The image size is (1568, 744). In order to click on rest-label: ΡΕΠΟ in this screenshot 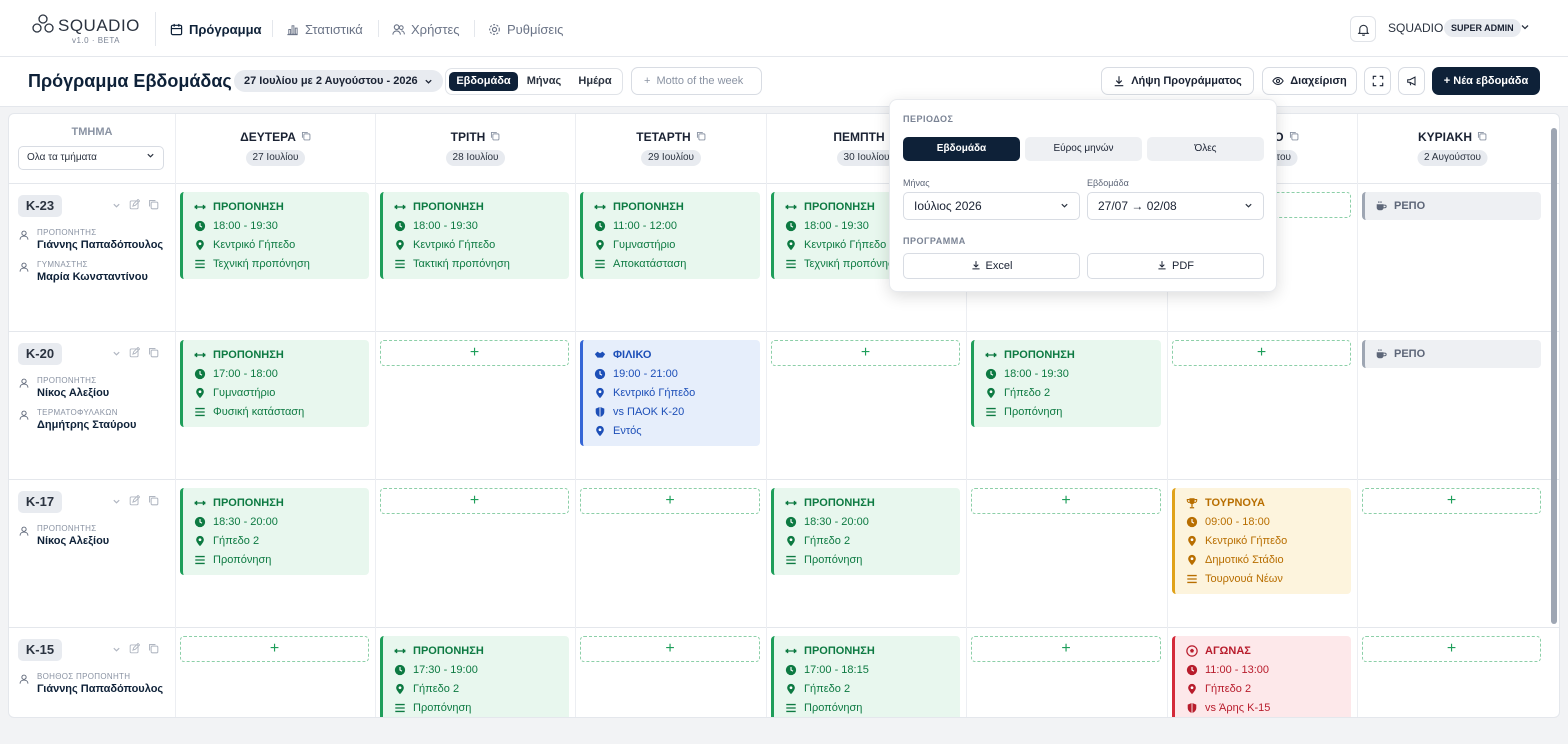, I will do `click(1410, 354)`.